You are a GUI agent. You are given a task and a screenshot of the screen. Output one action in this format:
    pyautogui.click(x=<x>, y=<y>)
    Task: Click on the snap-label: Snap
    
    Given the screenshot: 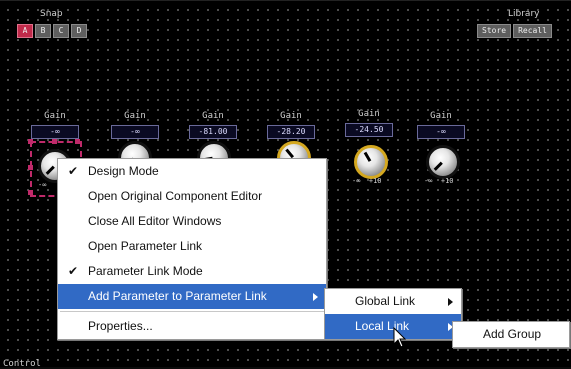 What is the action you would take?
    pyautogui.click(x=51, y=14)
    